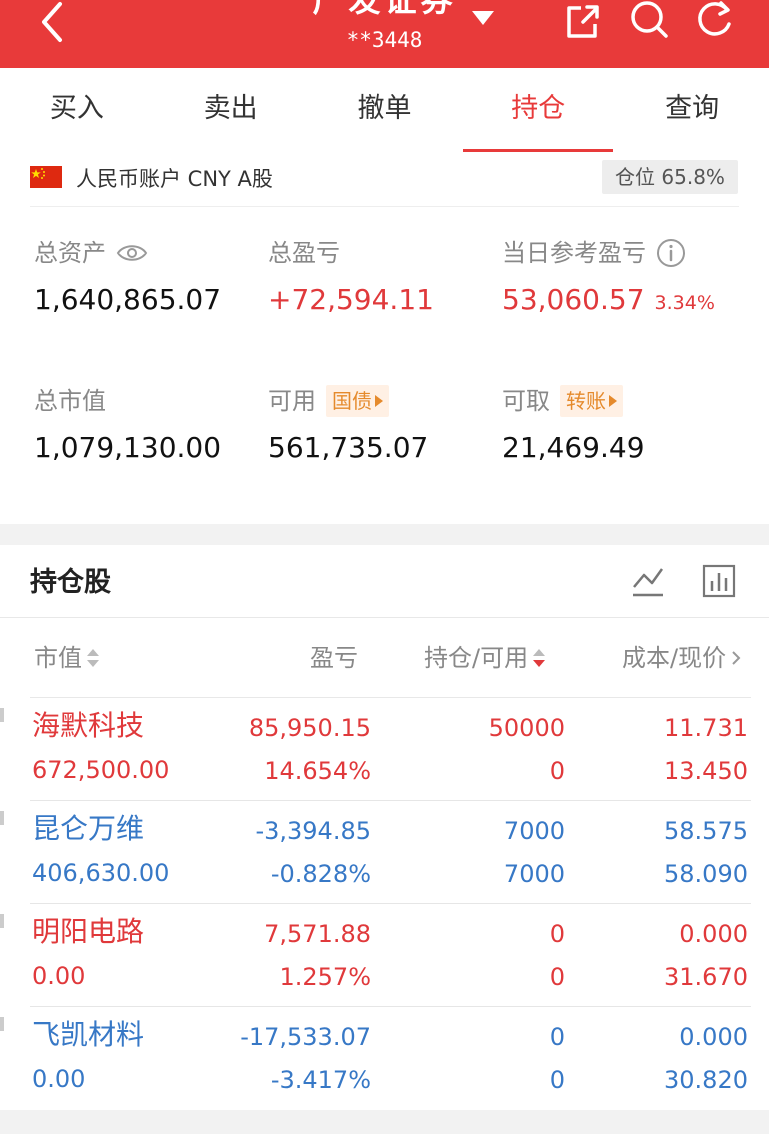 Image resolution: width=769 pixels, height=1134 pixels. Describe the element at coordinates (384, 34) in the screenshot. I see `header: 广发证券 **3448` at that location.